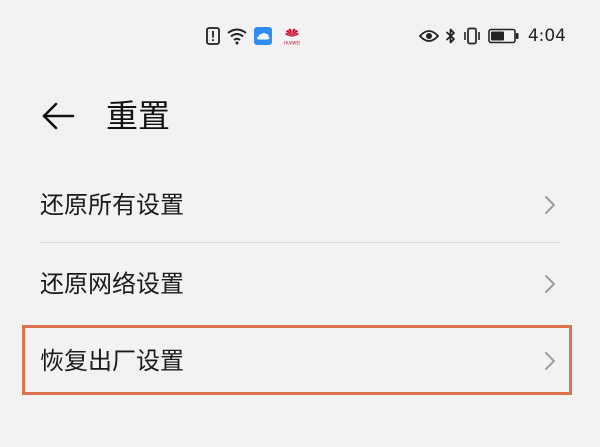 The height and width of the screenshot is (447, 600). I want to click on back-button, so click(58, 116).